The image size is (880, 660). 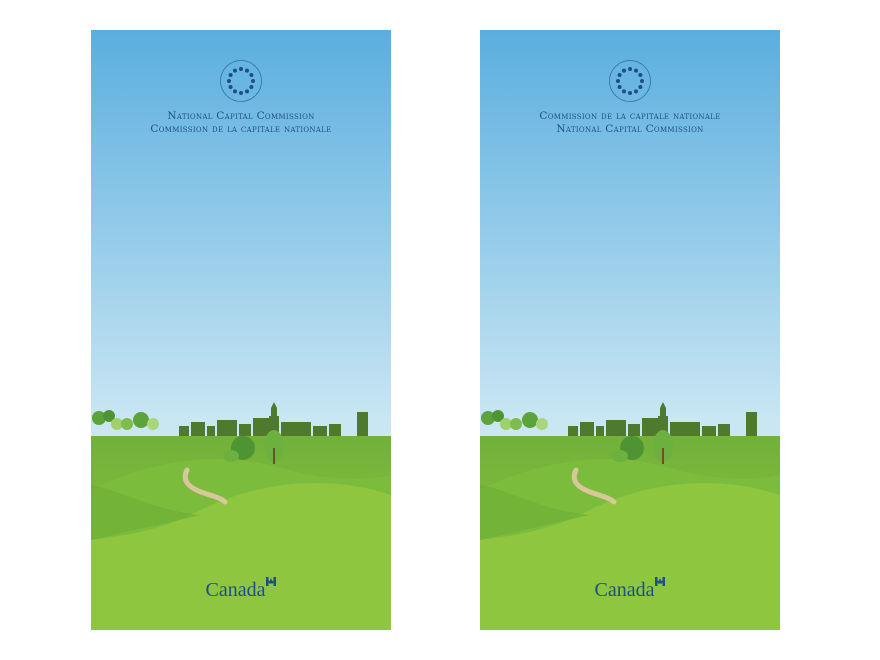 What do you see at coordinates (630, 116) in the screenshot?
I see `title-line-1: Commission de la capitale nationale` at bounding box center [630, 116].